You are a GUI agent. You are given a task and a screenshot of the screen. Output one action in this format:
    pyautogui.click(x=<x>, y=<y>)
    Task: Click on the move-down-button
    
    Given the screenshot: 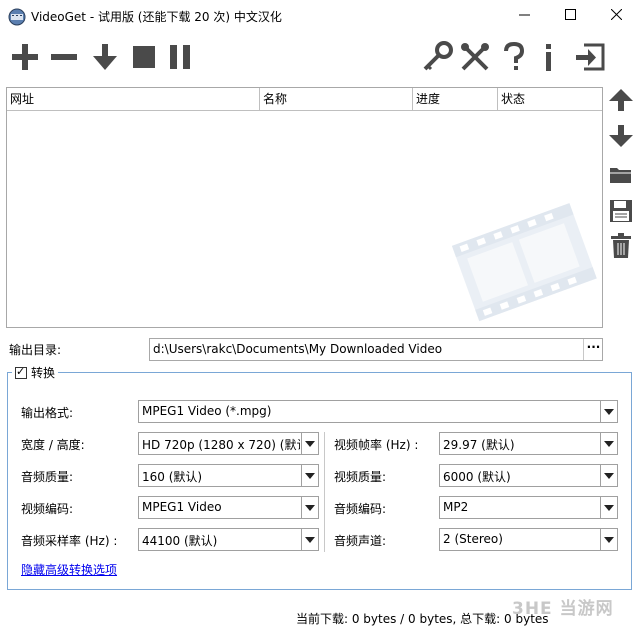 What is the action you would take?
    pyautogui.click(x=621, y=137)
    